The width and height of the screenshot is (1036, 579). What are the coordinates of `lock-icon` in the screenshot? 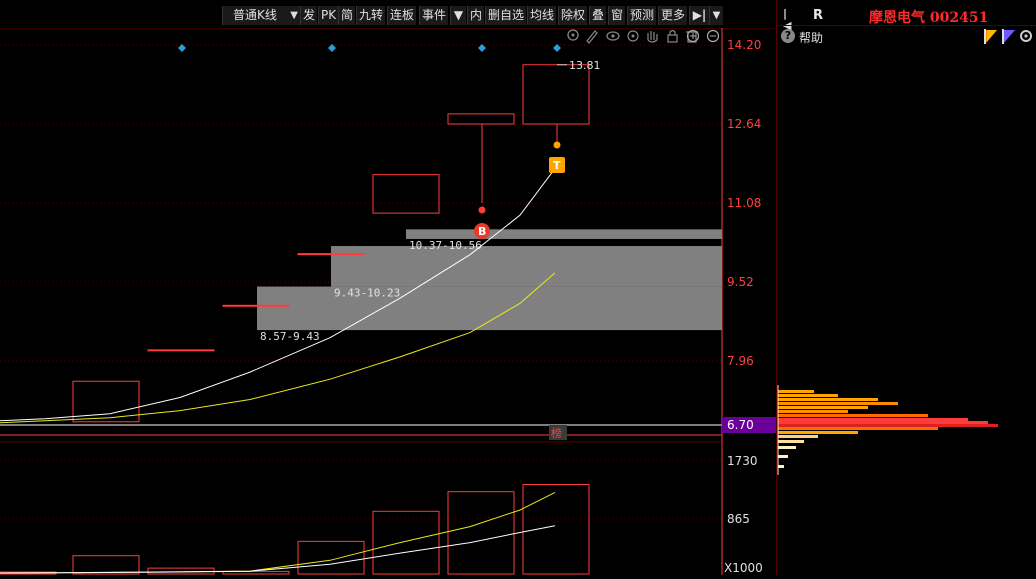 It's located at (672, 36).